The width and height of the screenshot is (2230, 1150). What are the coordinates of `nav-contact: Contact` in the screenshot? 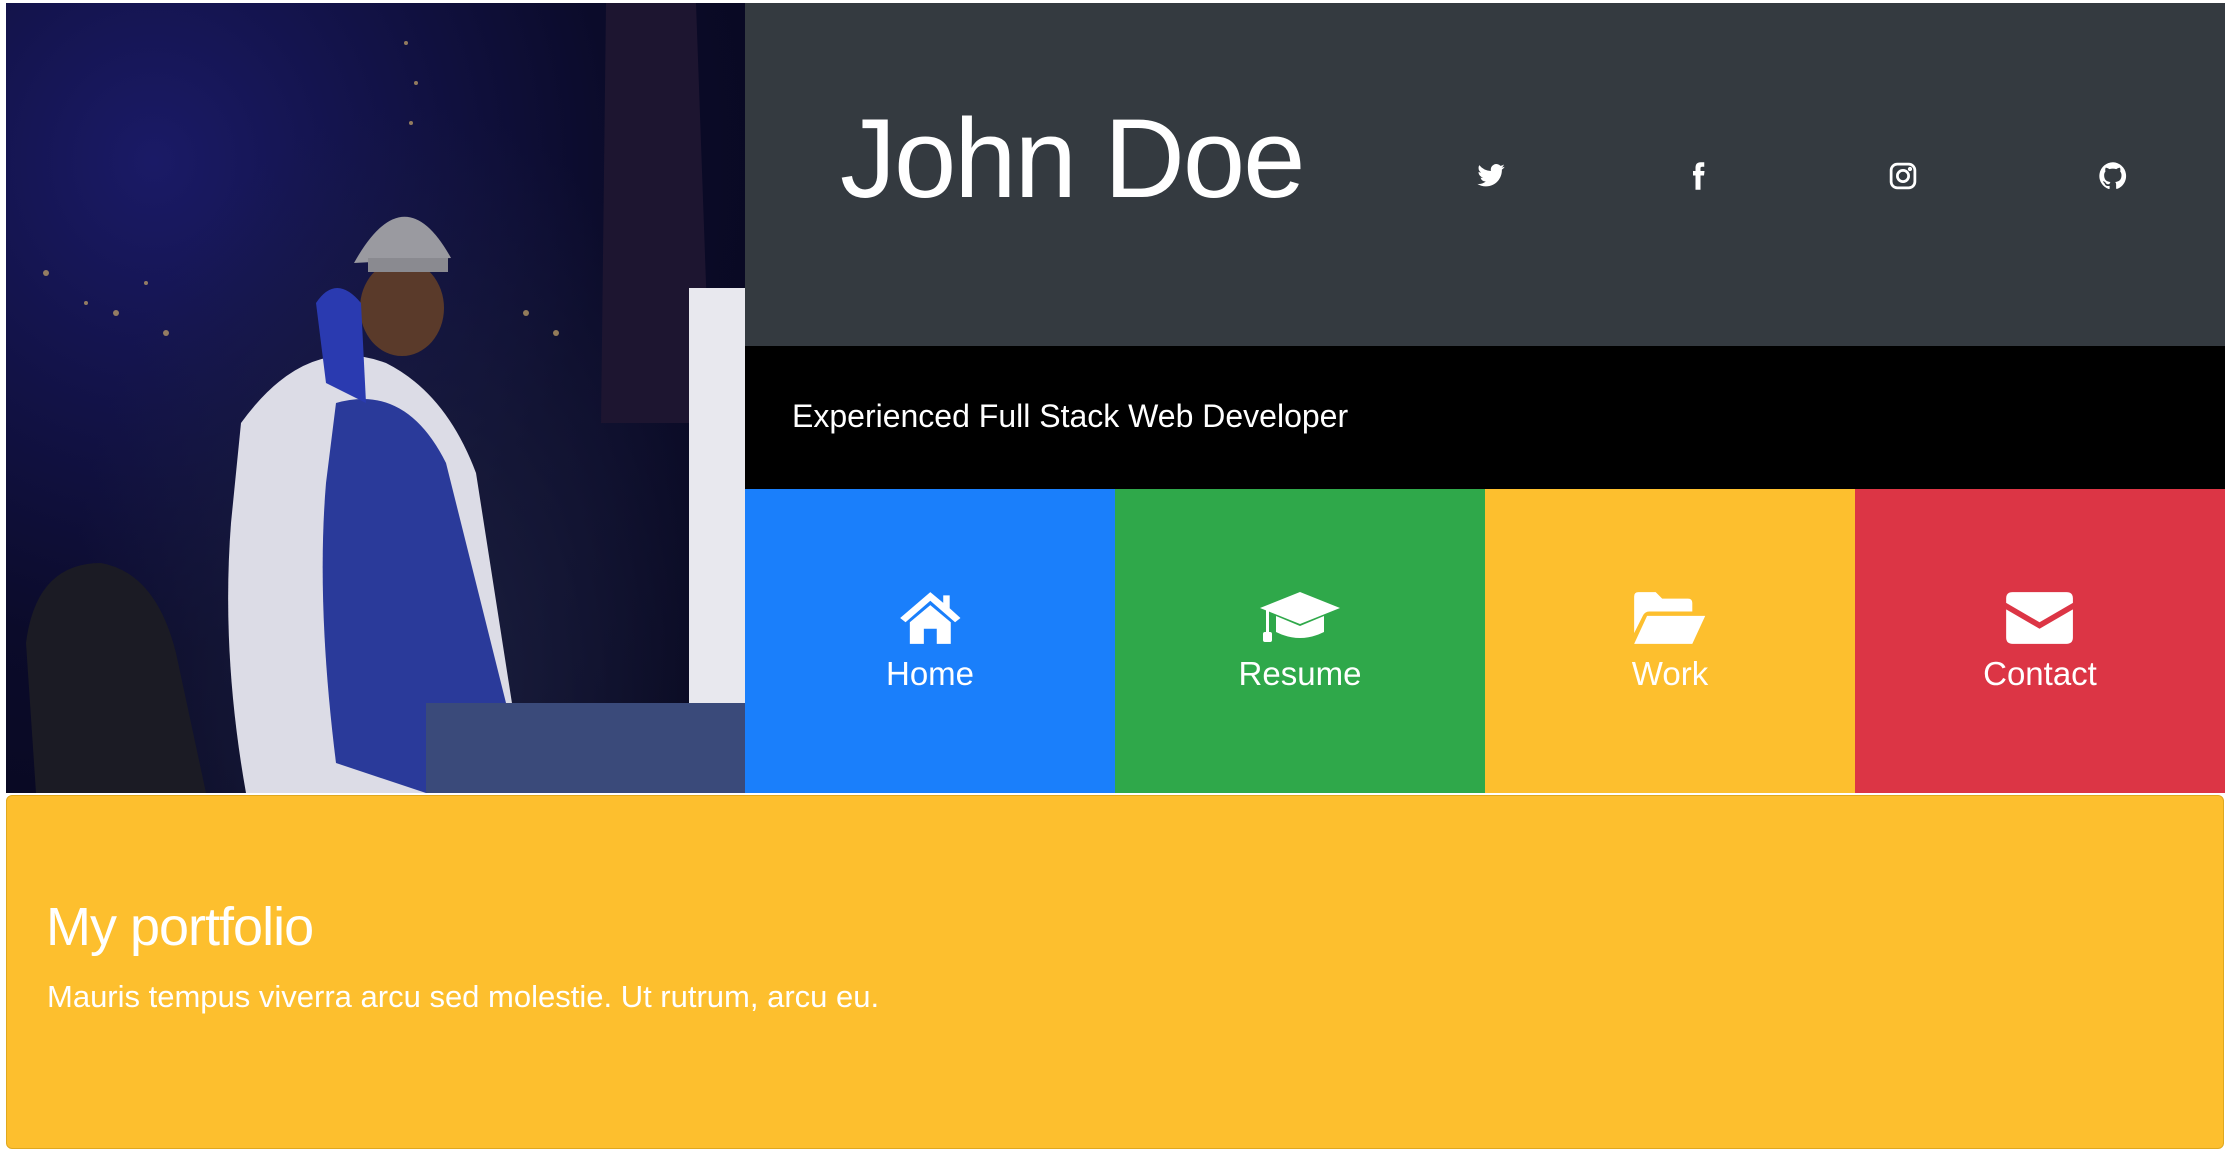 It's located at (2040, 641).